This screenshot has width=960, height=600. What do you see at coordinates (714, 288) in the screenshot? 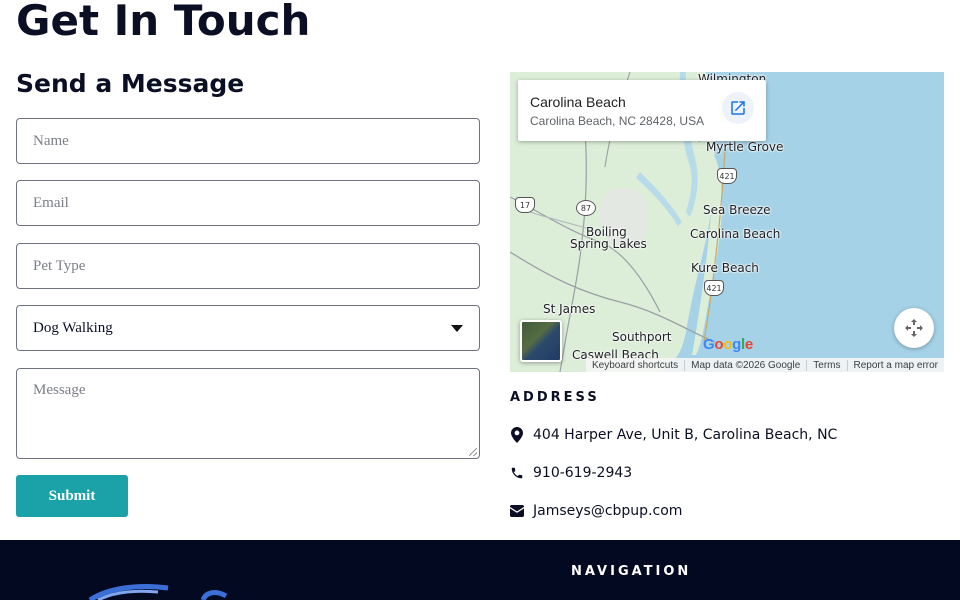
I see `route-shield-421-south: 421` at bounding box center [714, 288].